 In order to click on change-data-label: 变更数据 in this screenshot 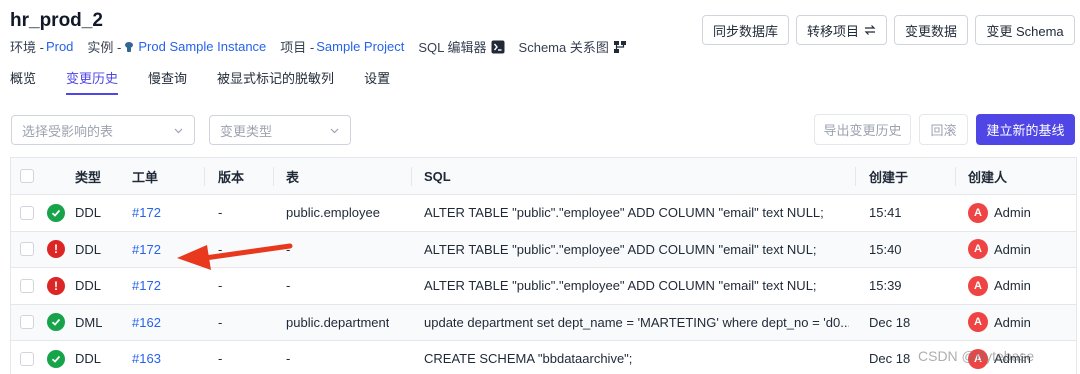, I will do `click(930, 31)`.